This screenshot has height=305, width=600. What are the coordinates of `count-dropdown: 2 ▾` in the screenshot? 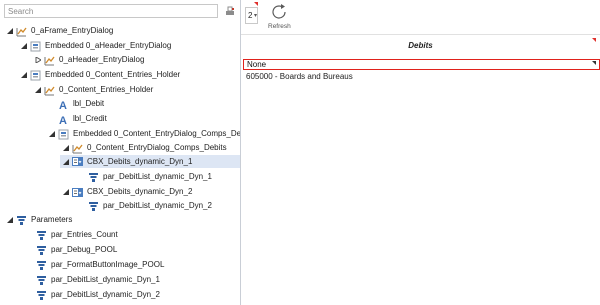 It's located at (251, 15).